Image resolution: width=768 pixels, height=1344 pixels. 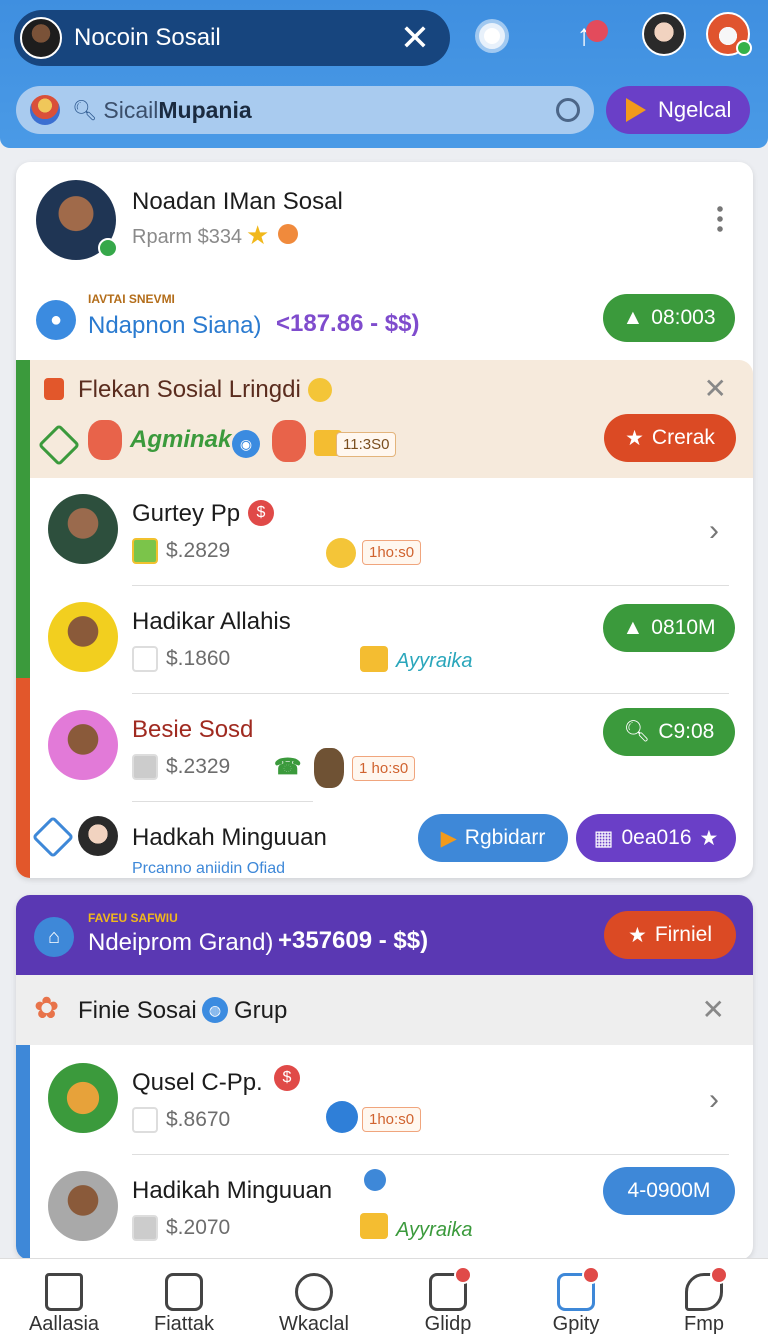 What do you see at coordinates (391, 748) in the screenshot?
I see `list-item: Besie Sosd $.2329 ☎ 1 ho:s0 🔍︎ C9:08` at bounding box center [391, 748].